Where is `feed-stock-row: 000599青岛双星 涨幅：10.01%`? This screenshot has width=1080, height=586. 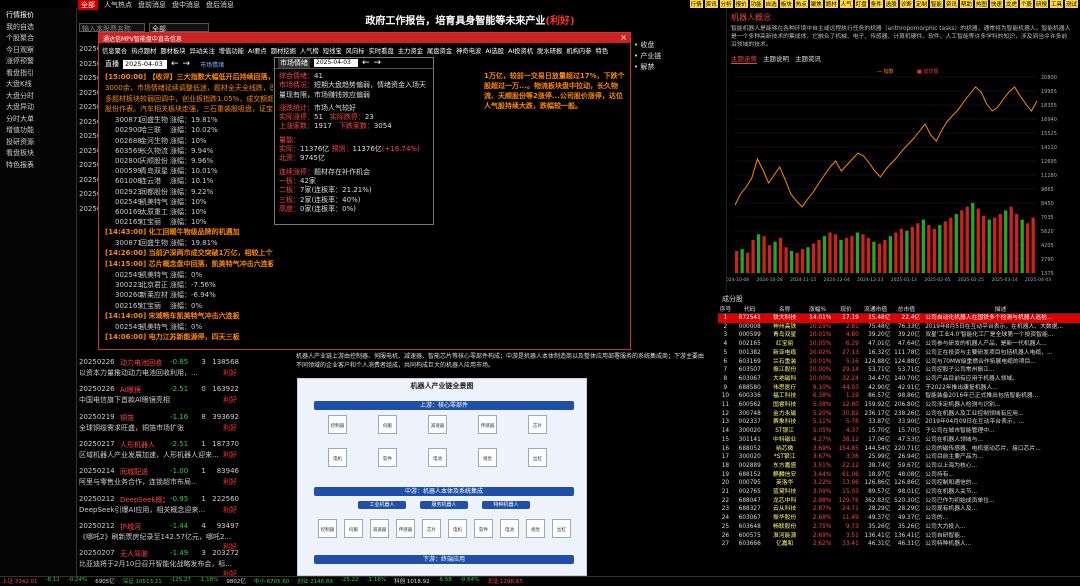
feed-stock-row: 000599青岛双星 涨幅：10.01% is located at coordinates (189, 171).